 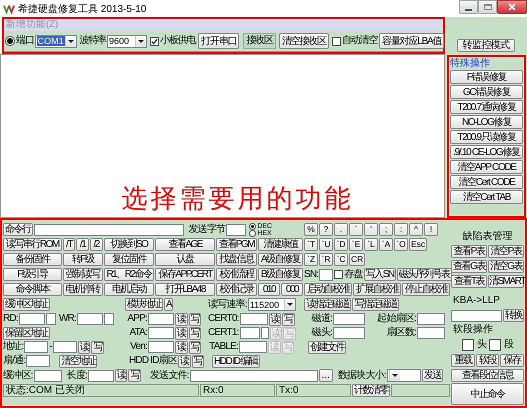 I want to click on module-address-button: 模块地址, so click(x=144, y=304).